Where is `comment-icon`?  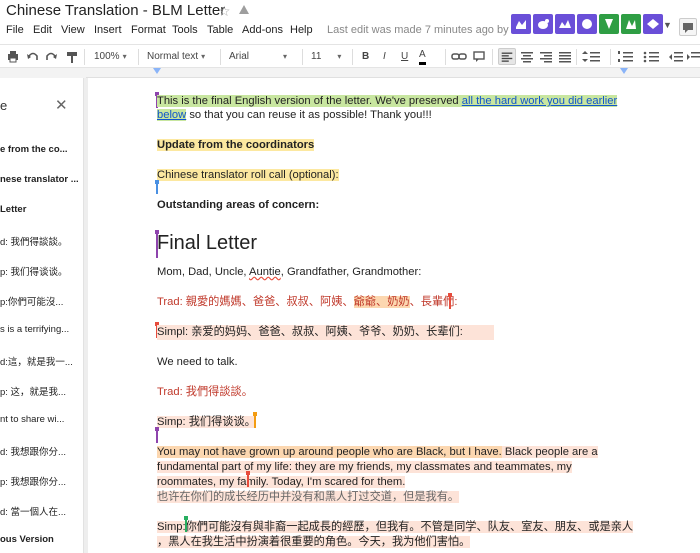 comment-icon is located at coordinates (688, 28).